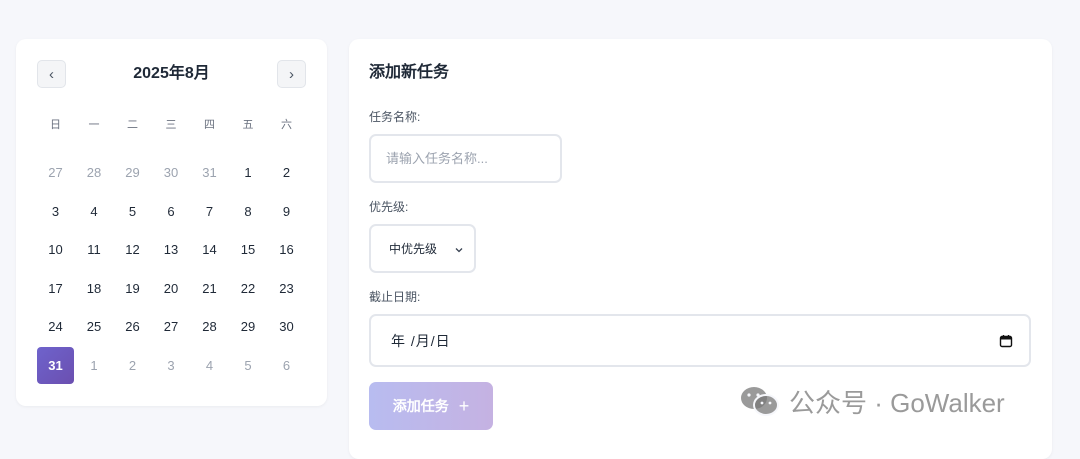 The image size is (1080, 459). I want to click on priority-select: 中优先级, so click(422, 248).